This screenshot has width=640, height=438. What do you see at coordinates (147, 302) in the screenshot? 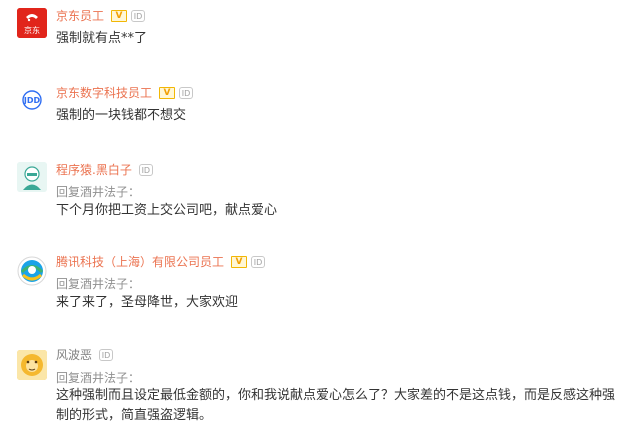
I see `comment-text: 来了来了，圣母降世，大家欢迎` at bounding box center [147, 302].